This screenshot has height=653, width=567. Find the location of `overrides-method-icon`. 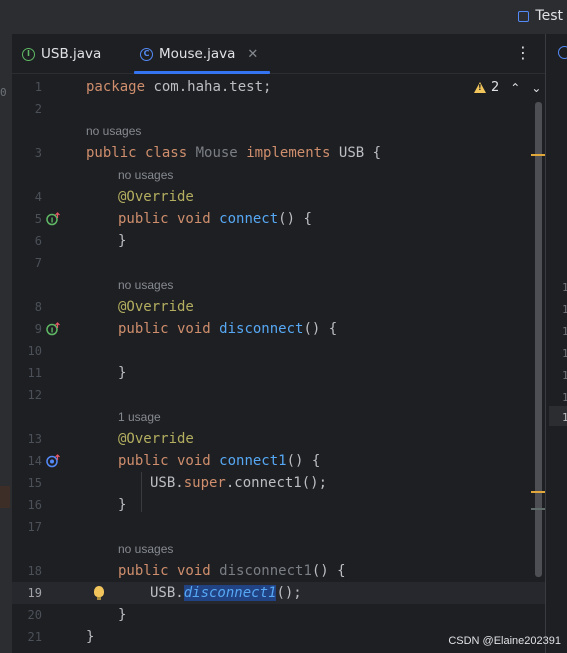

overrides-method-icon is located at coordinates (53, 461).